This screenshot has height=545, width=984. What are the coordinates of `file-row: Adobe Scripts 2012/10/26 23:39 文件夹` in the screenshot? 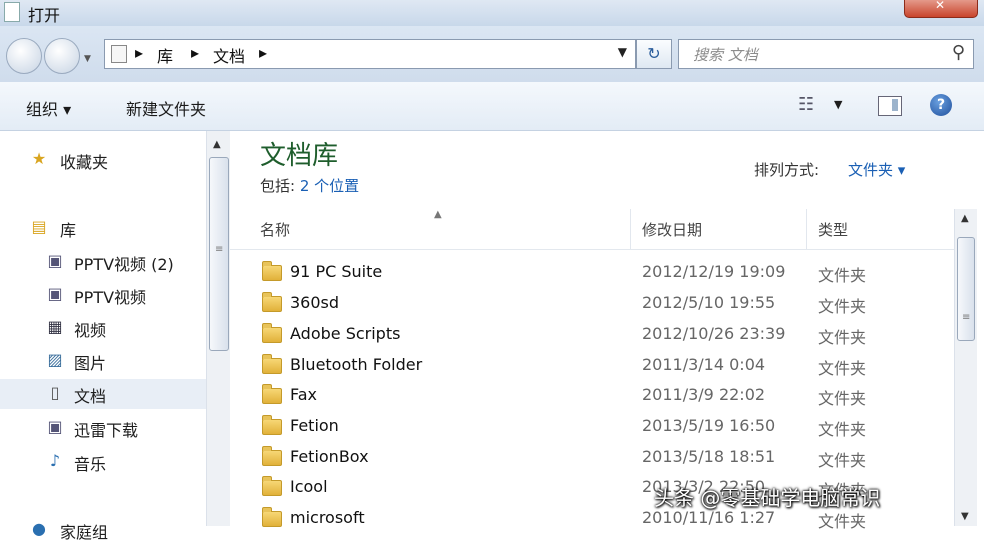 It's located at (592, 335).